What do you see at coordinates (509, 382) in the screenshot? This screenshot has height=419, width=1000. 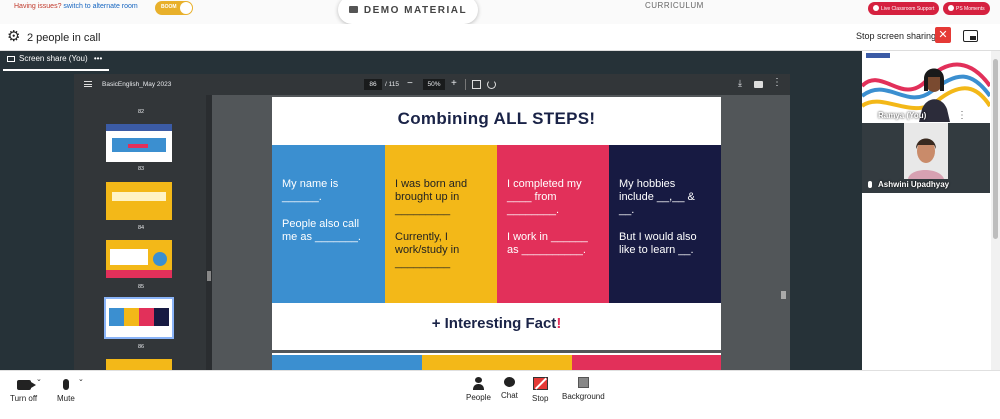 I see `chat-icon` at bounding box center [509, 382].